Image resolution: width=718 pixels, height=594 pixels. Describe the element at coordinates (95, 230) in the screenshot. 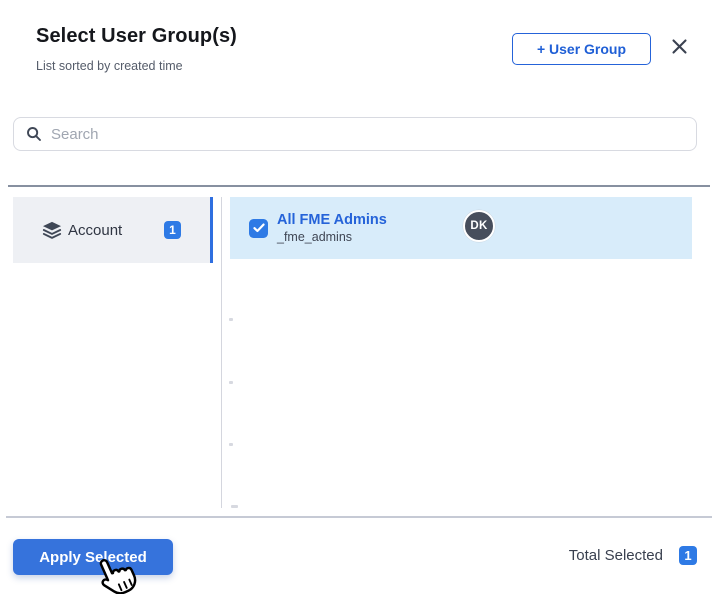

I see `sidebar-item-label: Account` at that location.